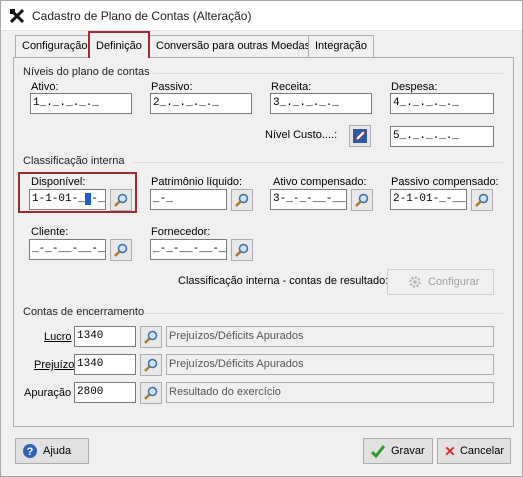  I want to click on fornecedor-search-button, so click(242, 250).